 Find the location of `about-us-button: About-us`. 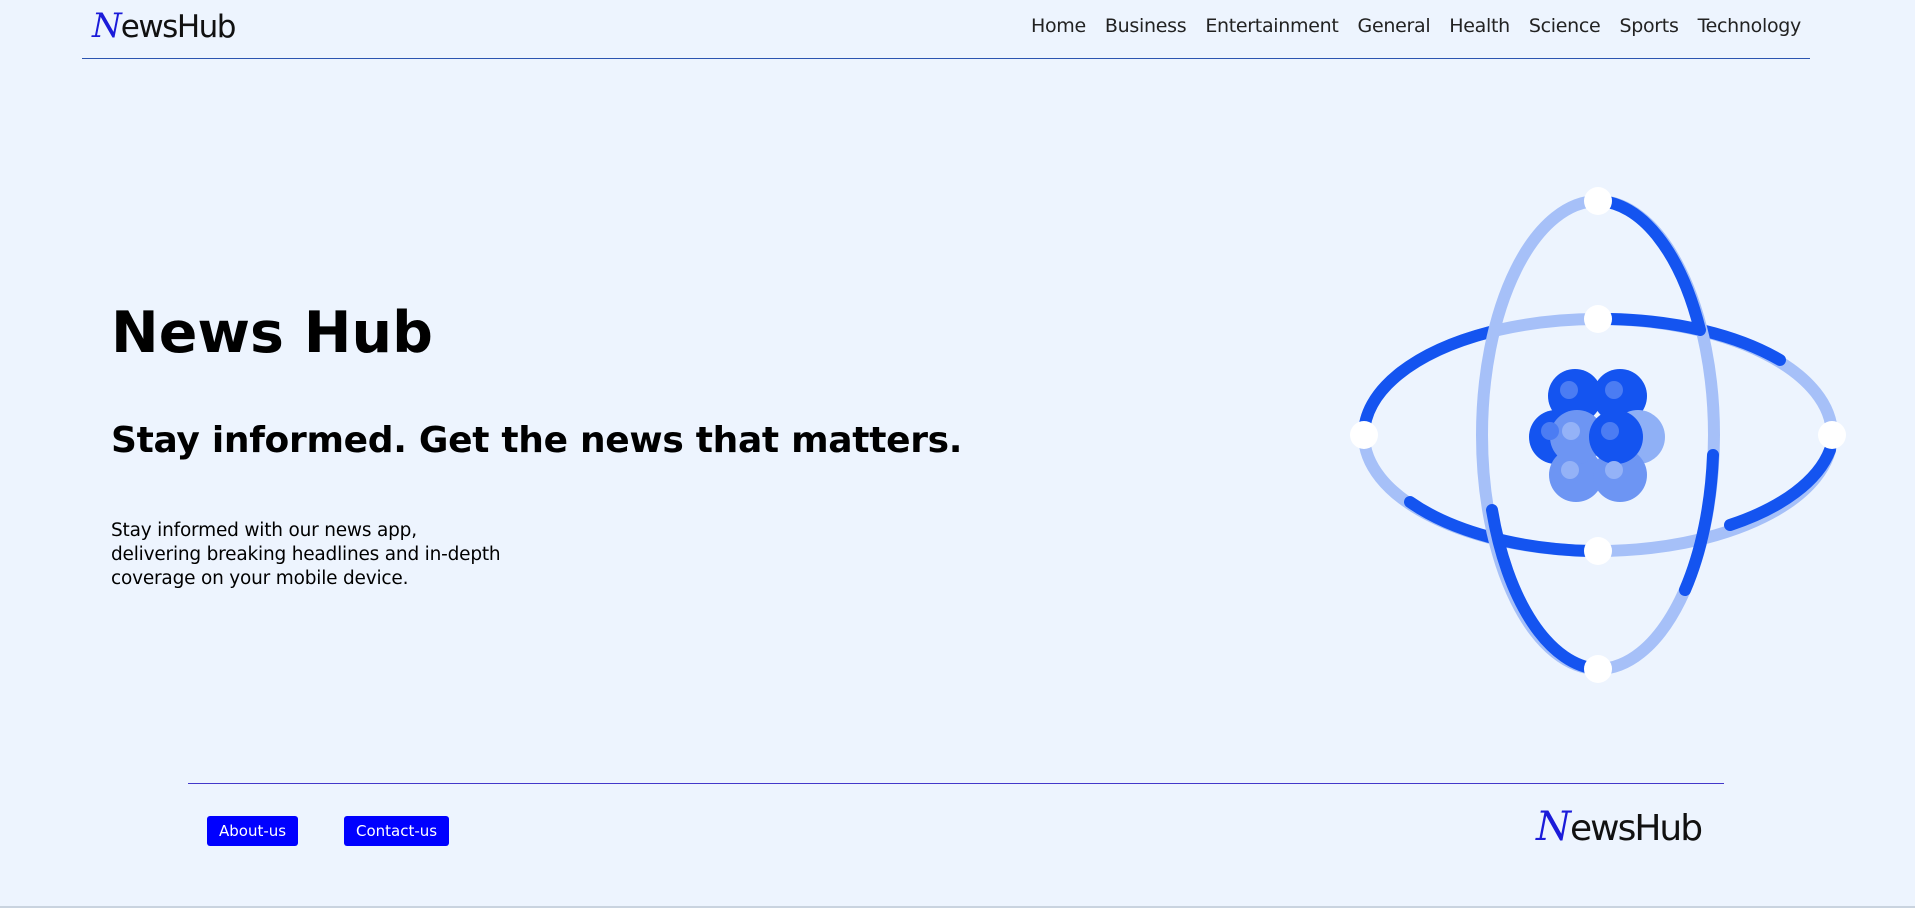

about-us-button: About-us is located at coordinates (253, 831).